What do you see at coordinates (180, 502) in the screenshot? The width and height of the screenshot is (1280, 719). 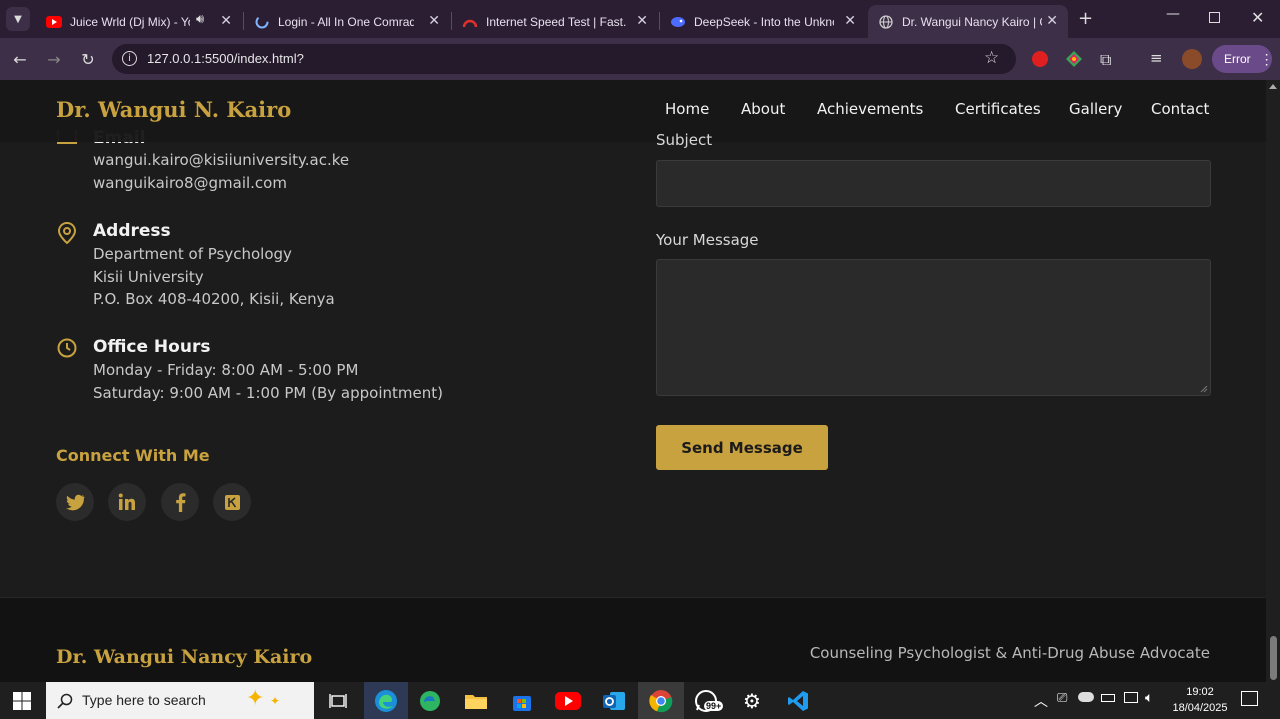 I see `facebook-icon` at bounding box center [180, 502].